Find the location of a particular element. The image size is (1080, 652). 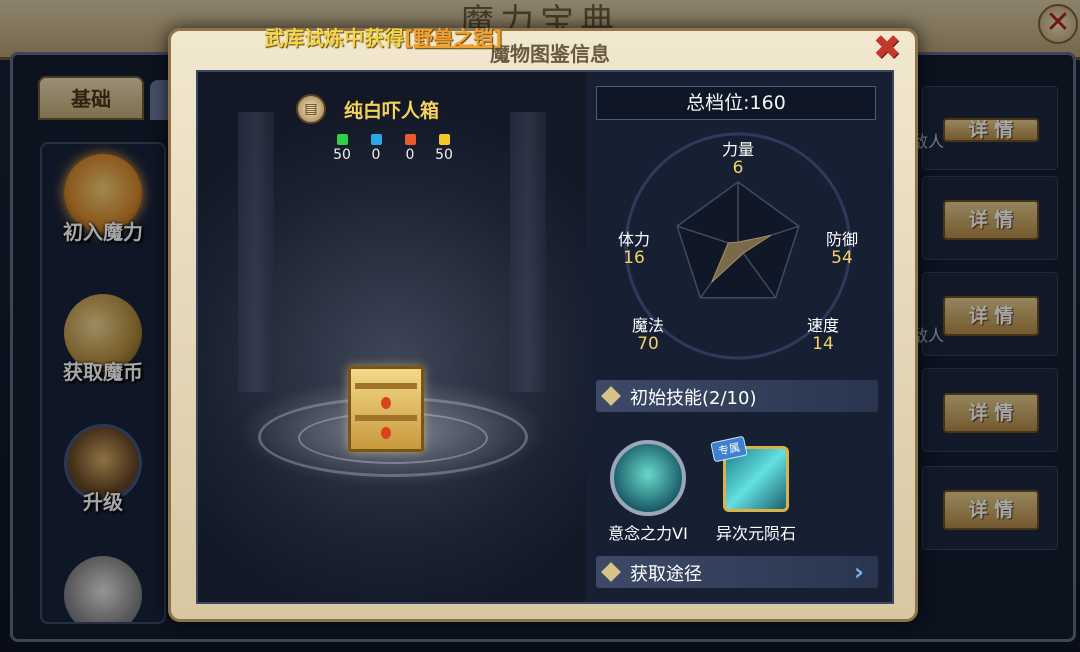

element-attributes: 50 0 0 50 is located at coordinates (395, 151).